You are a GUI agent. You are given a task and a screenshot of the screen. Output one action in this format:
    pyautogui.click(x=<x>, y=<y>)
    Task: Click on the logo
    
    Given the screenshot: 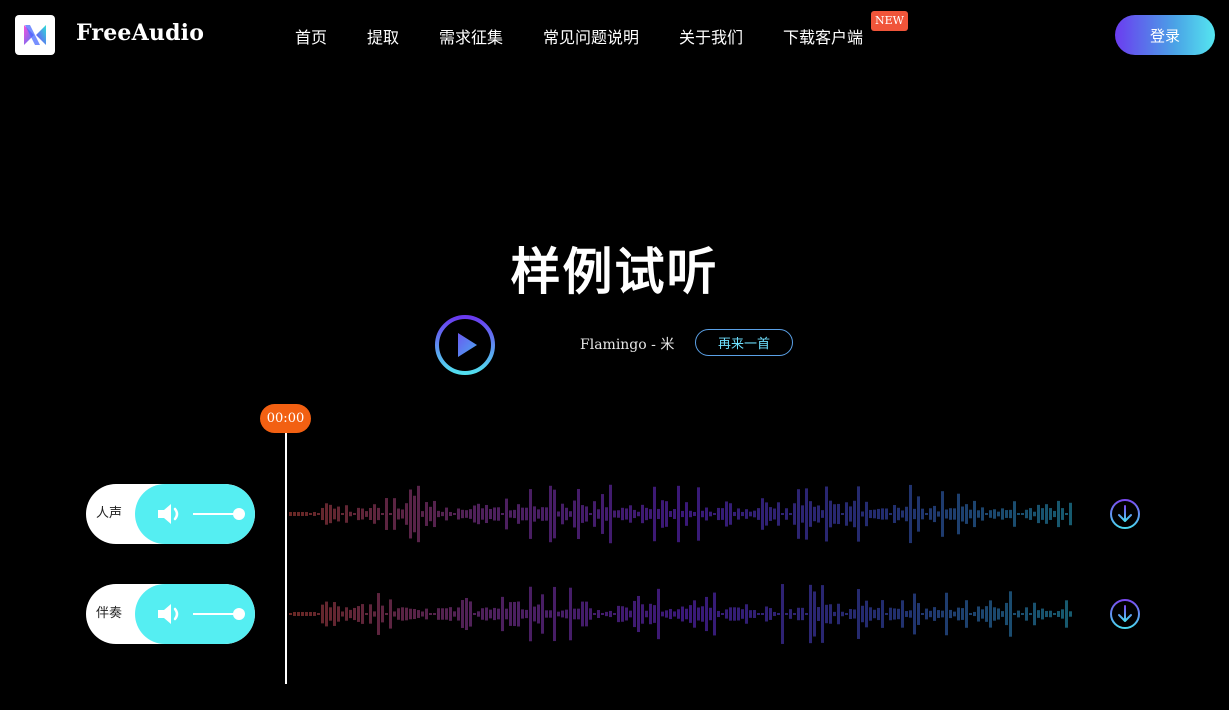 What is the action you would take?
    pyautogui.click(x=35, y=35)
    